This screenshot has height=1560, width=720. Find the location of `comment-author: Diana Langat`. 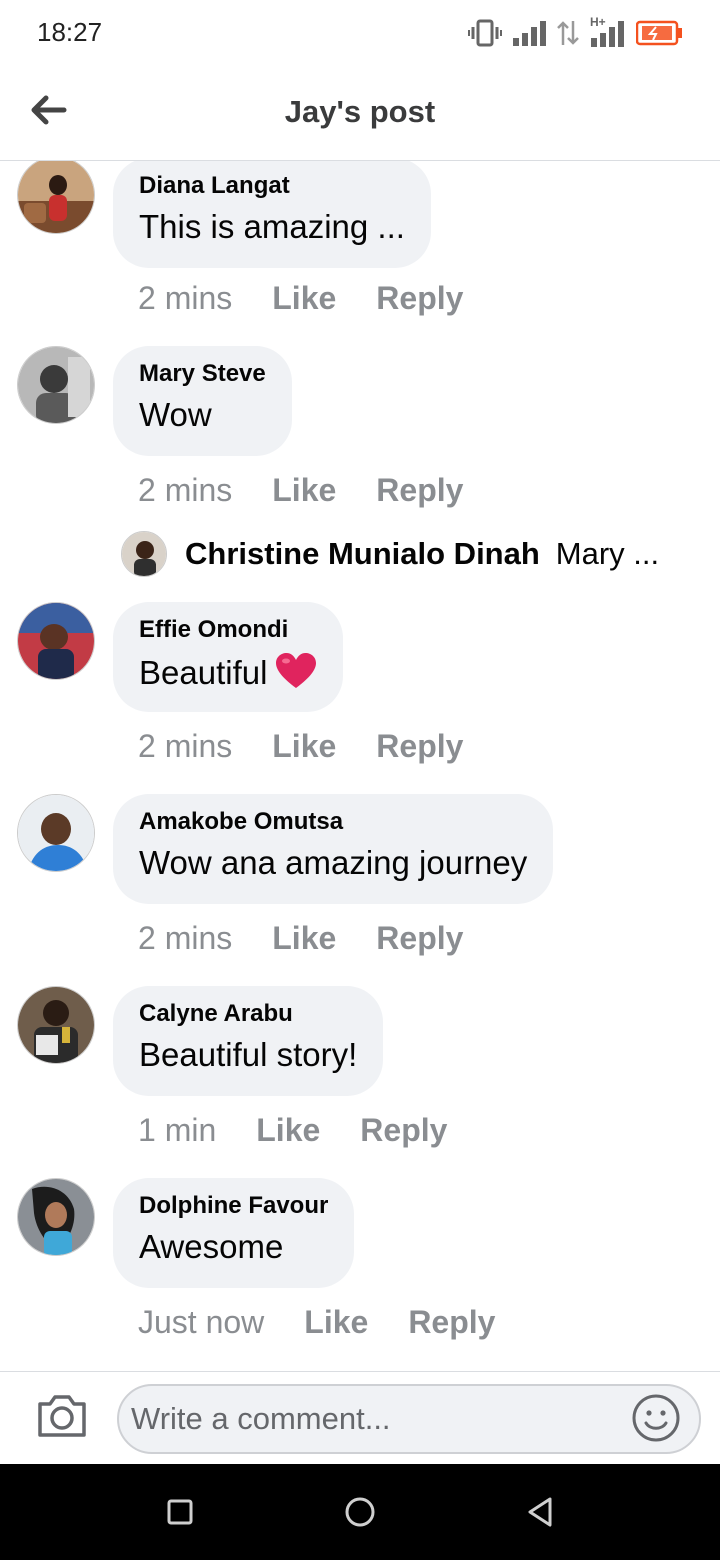

comment-author: Diana Langat is located at coordinates (272, 186).